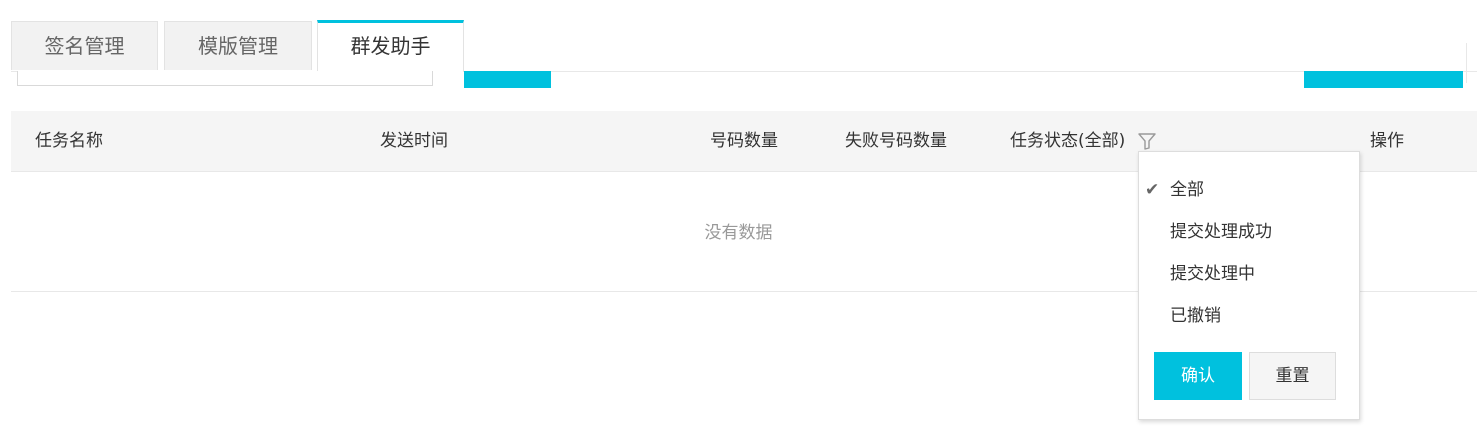 The image size is (1477, 433). Describe the element at coordinates (1068, 141) in the screenshot. I see `column-task-status: 任务状态(全部)` at that location.